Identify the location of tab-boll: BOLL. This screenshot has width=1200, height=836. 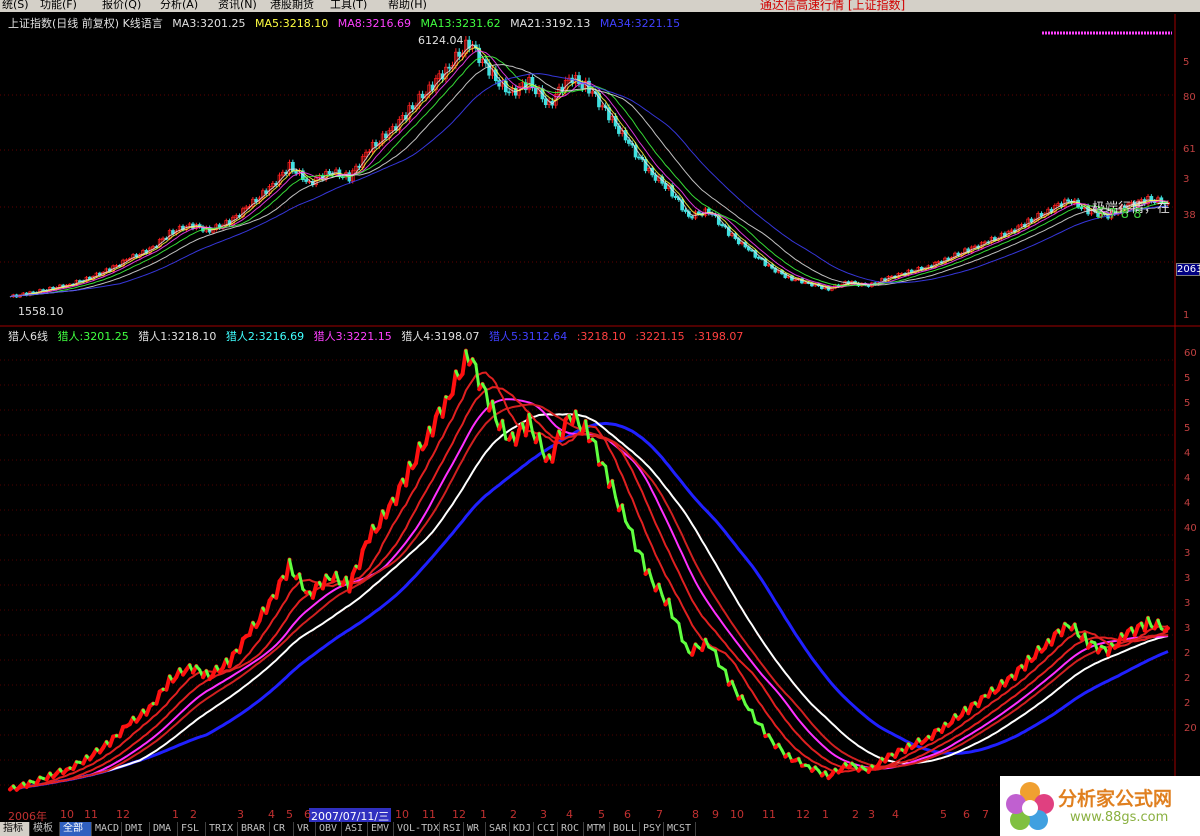
(625, 829).